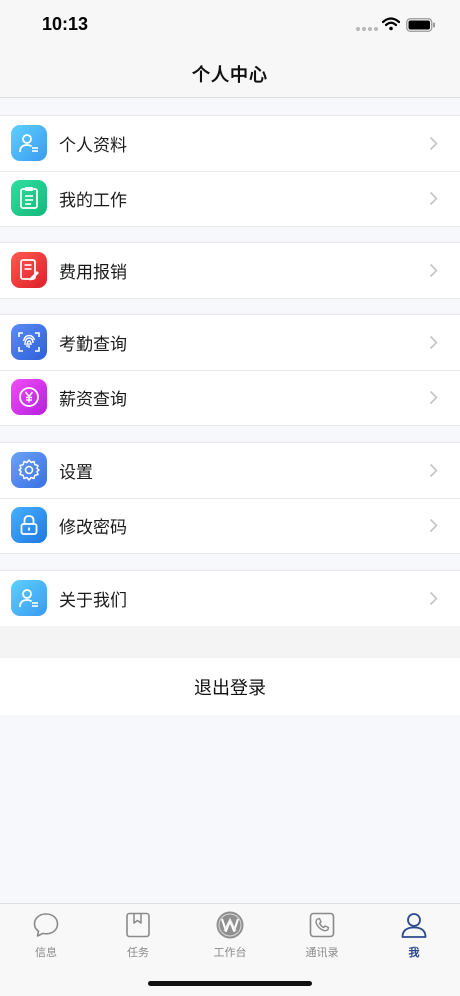 Image resolution: width=460 pixels, height=996 pixels. I want to click on menu-group-about: 关于我们, so click(230, 598).